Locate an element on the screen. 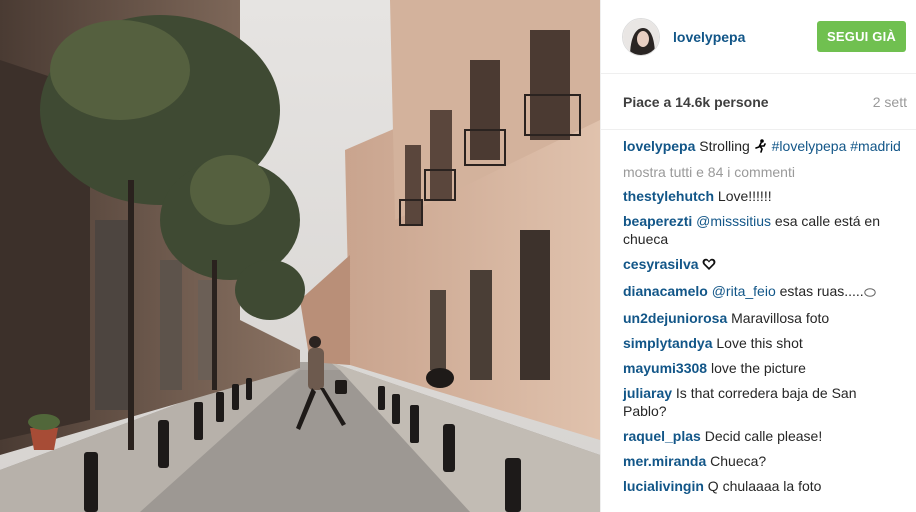 This screenshot has width=916, height=512. post-stats: Piace a 14.6k persone 2 sett is located at coordinates (758, 102).